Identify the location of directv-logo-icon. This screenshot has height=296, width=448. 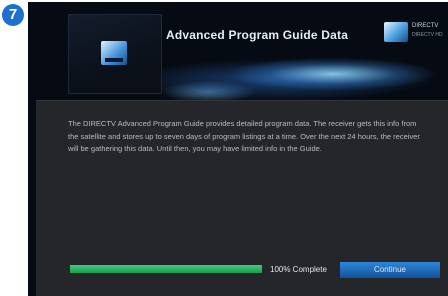
(114, 53).